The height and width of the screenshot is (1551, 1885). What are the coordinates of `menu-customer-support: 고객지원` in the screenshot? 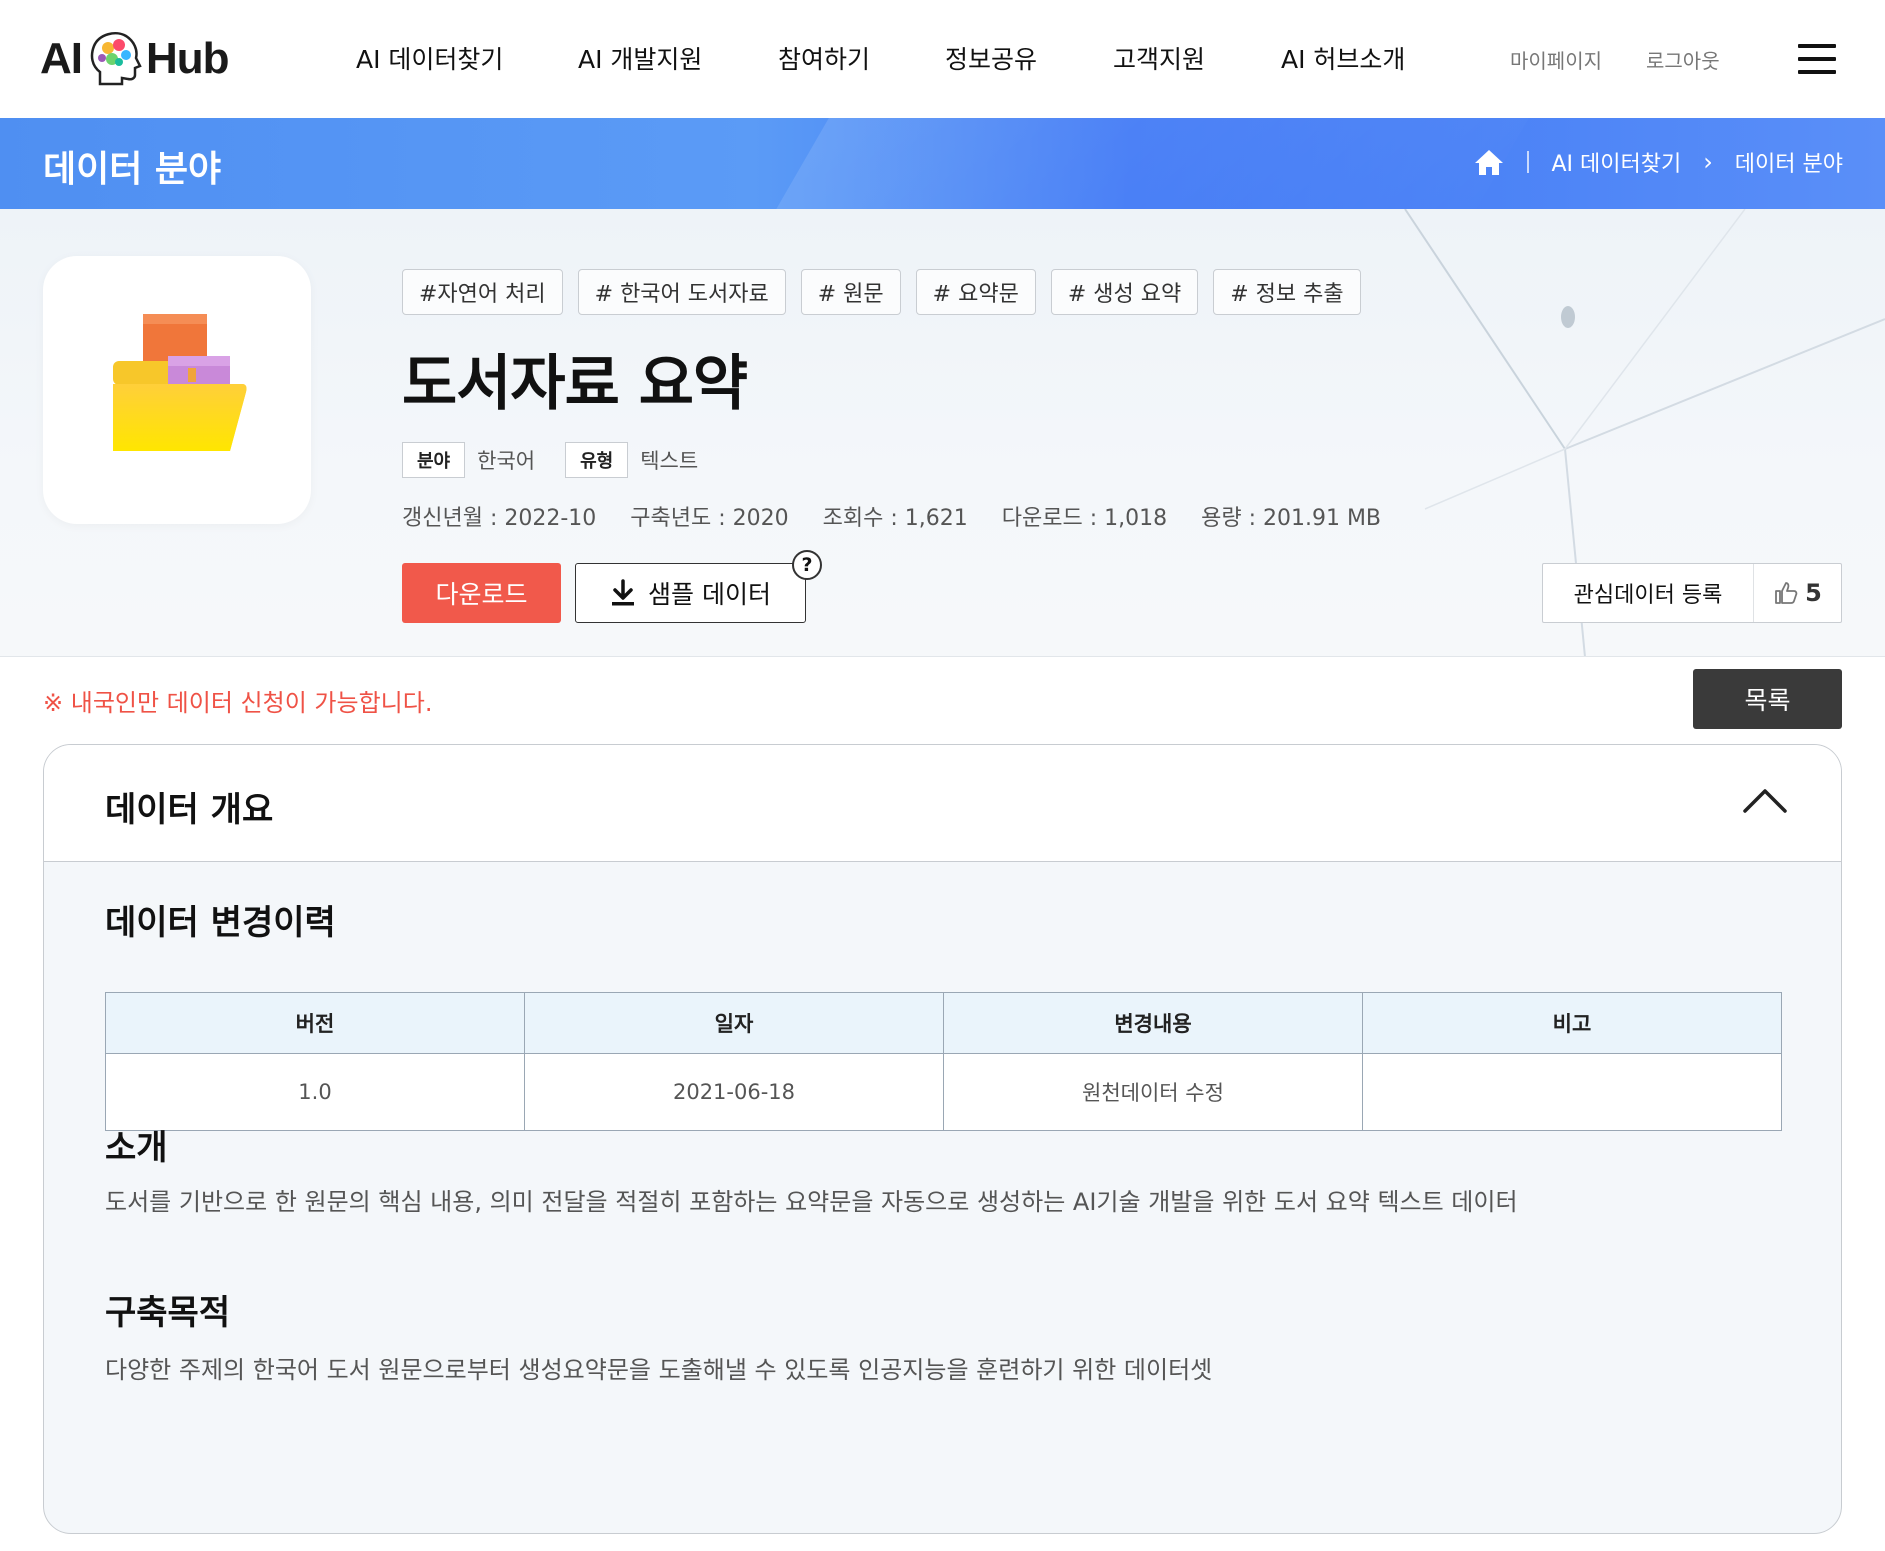 It's located at (1159, 58).